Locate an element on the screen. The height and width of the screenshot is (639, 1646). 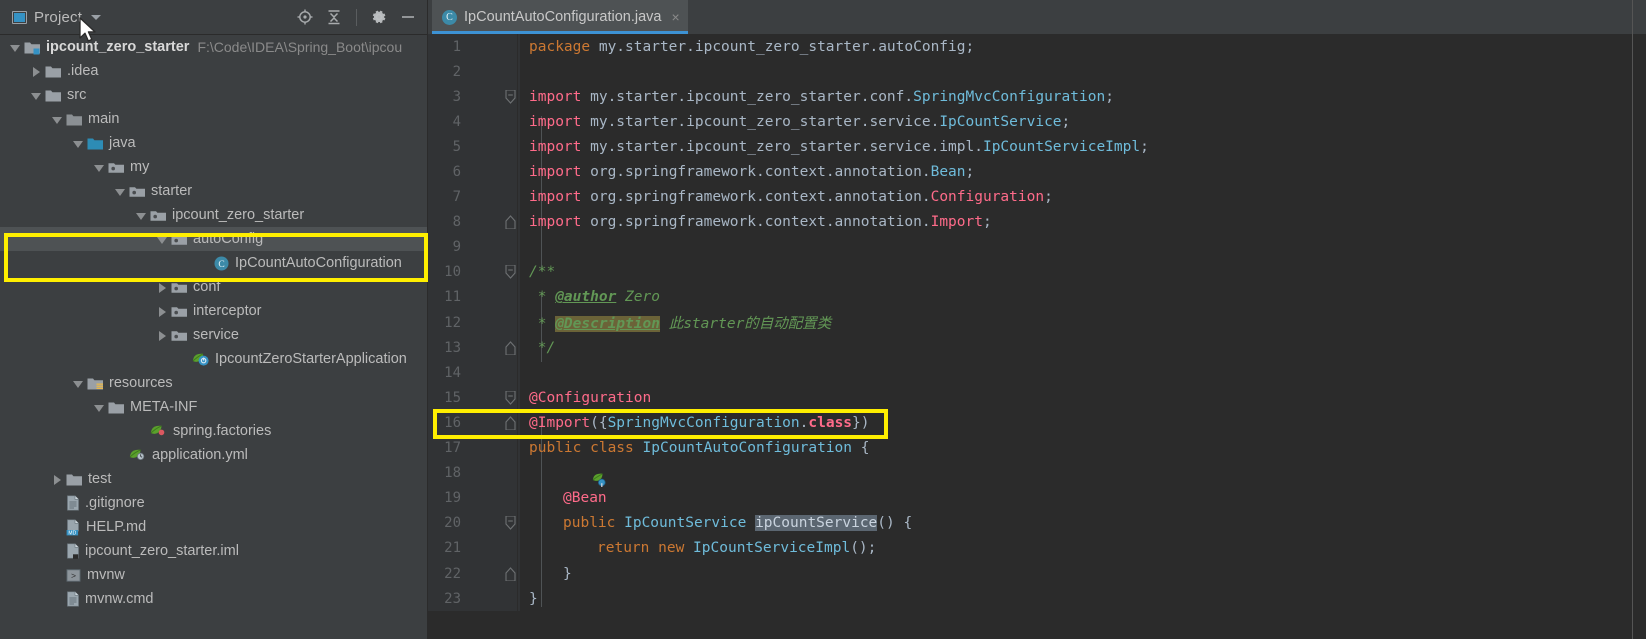
tree-node-ipcount-zero-starter-iml: ipcount_zero_starter.iml is located at coordinates (213, 551).